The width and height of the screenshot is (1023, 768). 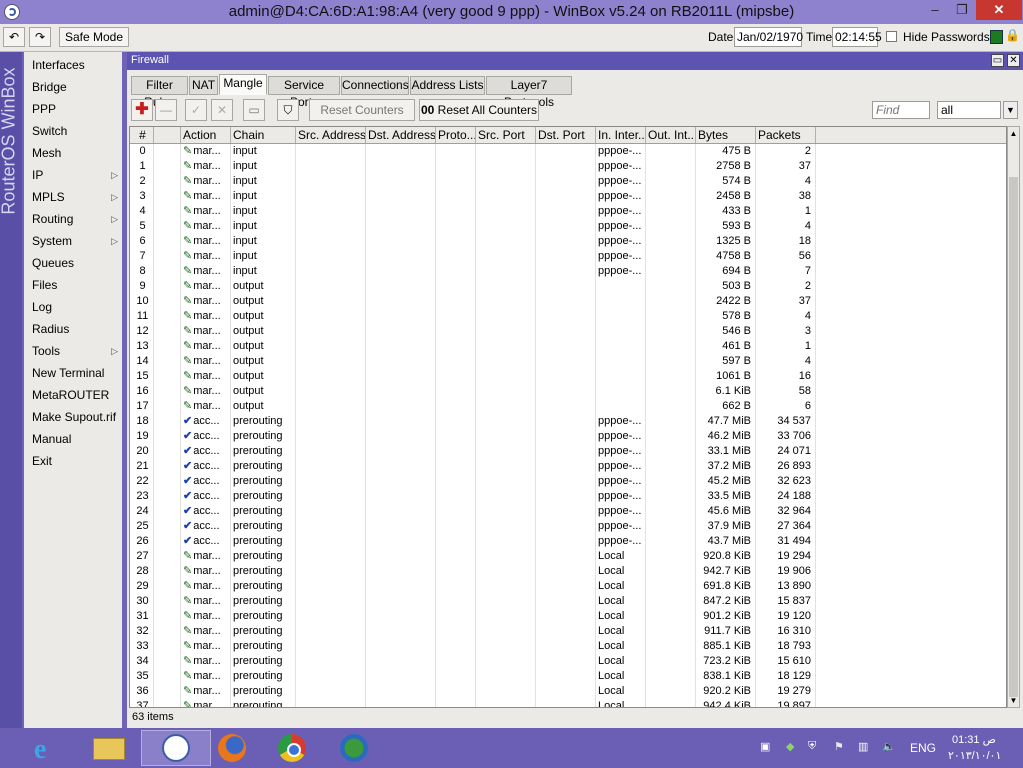 I want to click on table-row: 7 ✎mar... input pppoe-... 4758 B 56, so click(x=568, y=256).